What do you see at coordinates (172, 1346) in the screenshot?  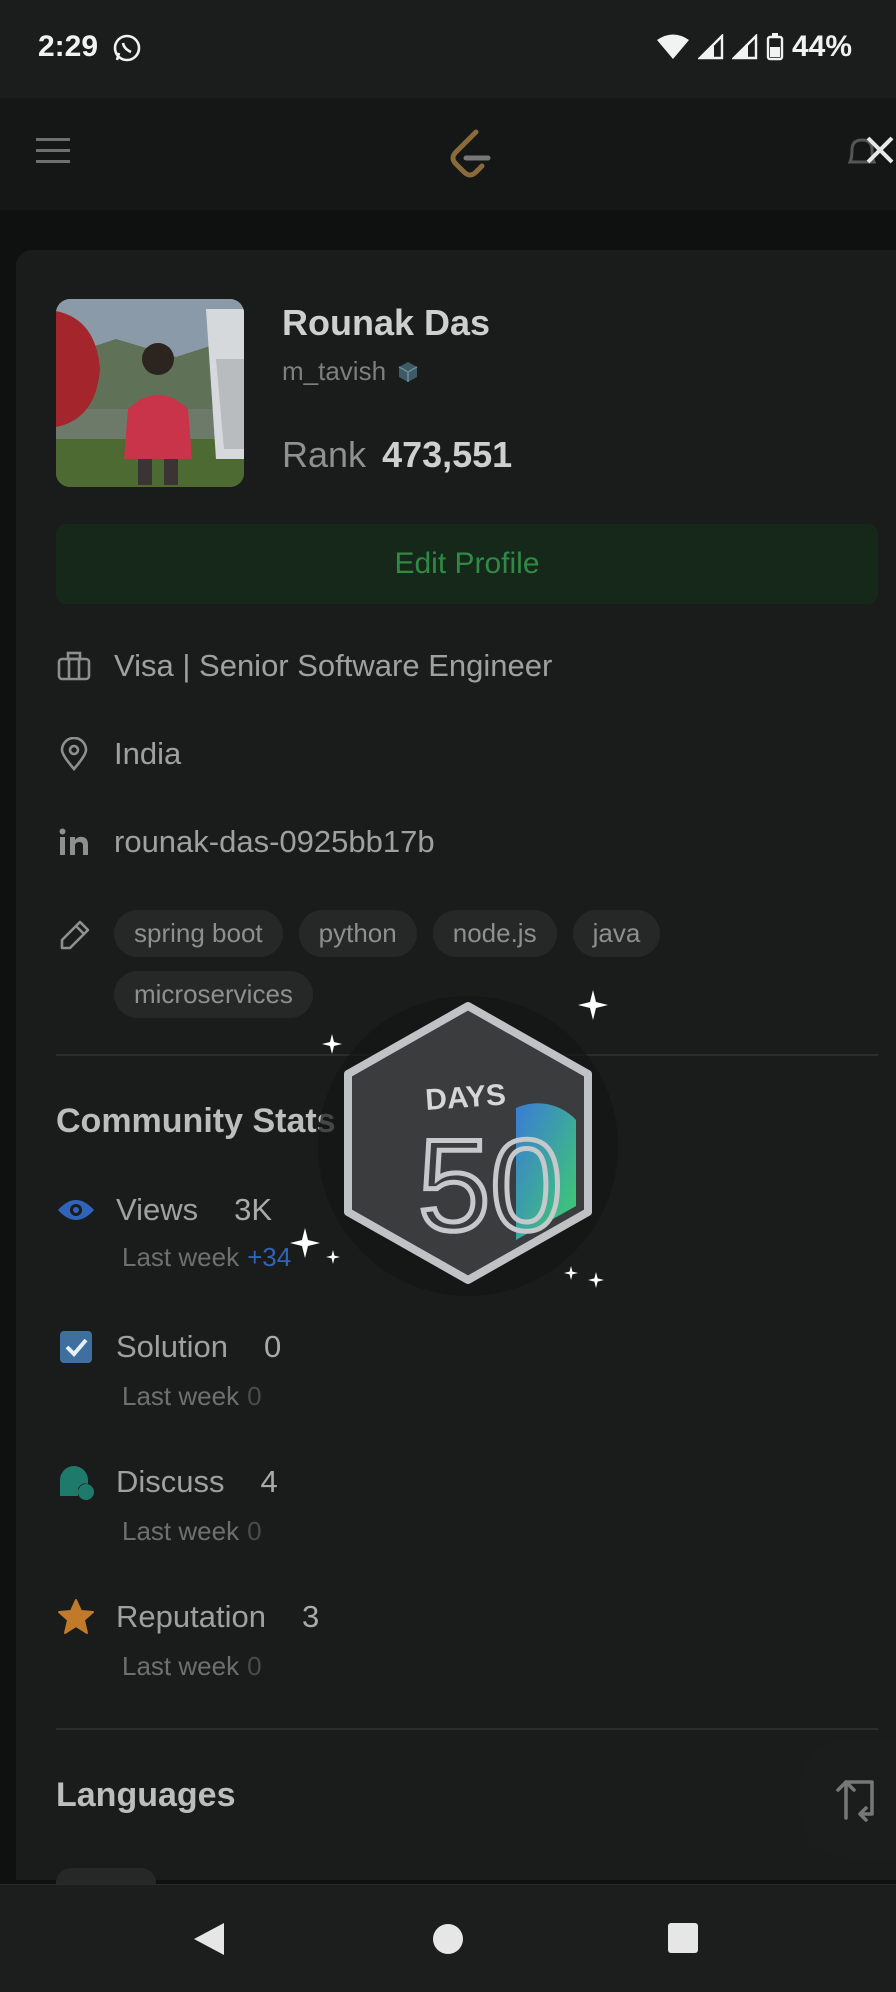 I see `solution-label: Solution` at bounding box center [172, 1346].